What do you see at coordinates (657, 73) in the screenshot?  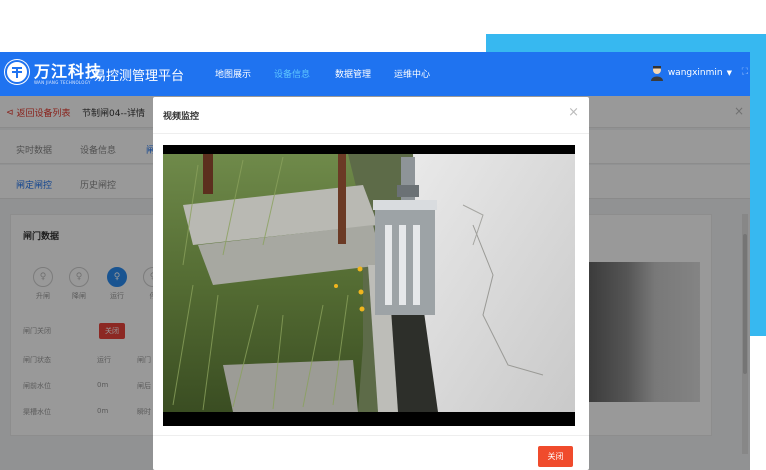 I see `user-avatar-icon` at bounding box center [657, 73].